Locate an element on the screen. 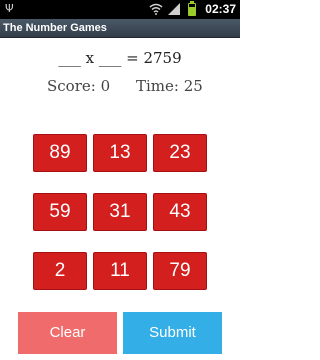 This screenshot has height=360, width=320. submit-button: Submit is located at coordinates (172, 333).